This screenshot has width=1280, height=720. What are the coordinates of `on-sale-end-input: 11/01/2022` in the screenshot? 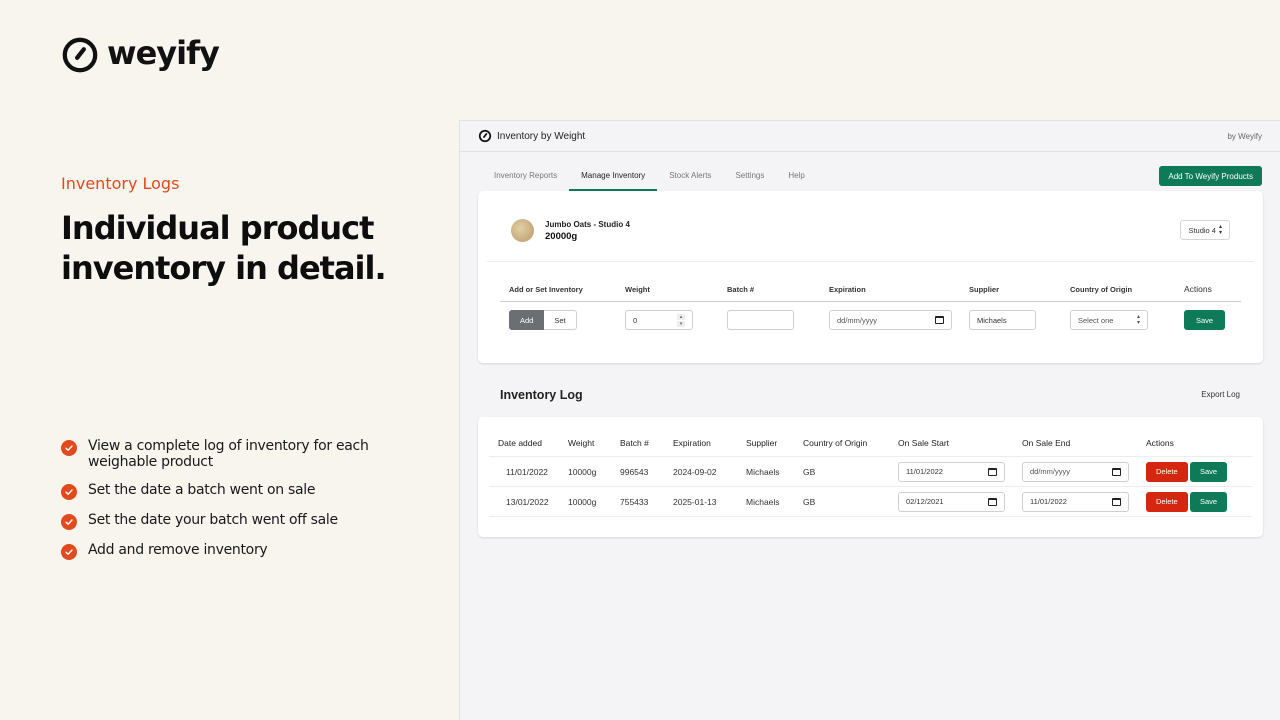 It's located at (1075, 501).